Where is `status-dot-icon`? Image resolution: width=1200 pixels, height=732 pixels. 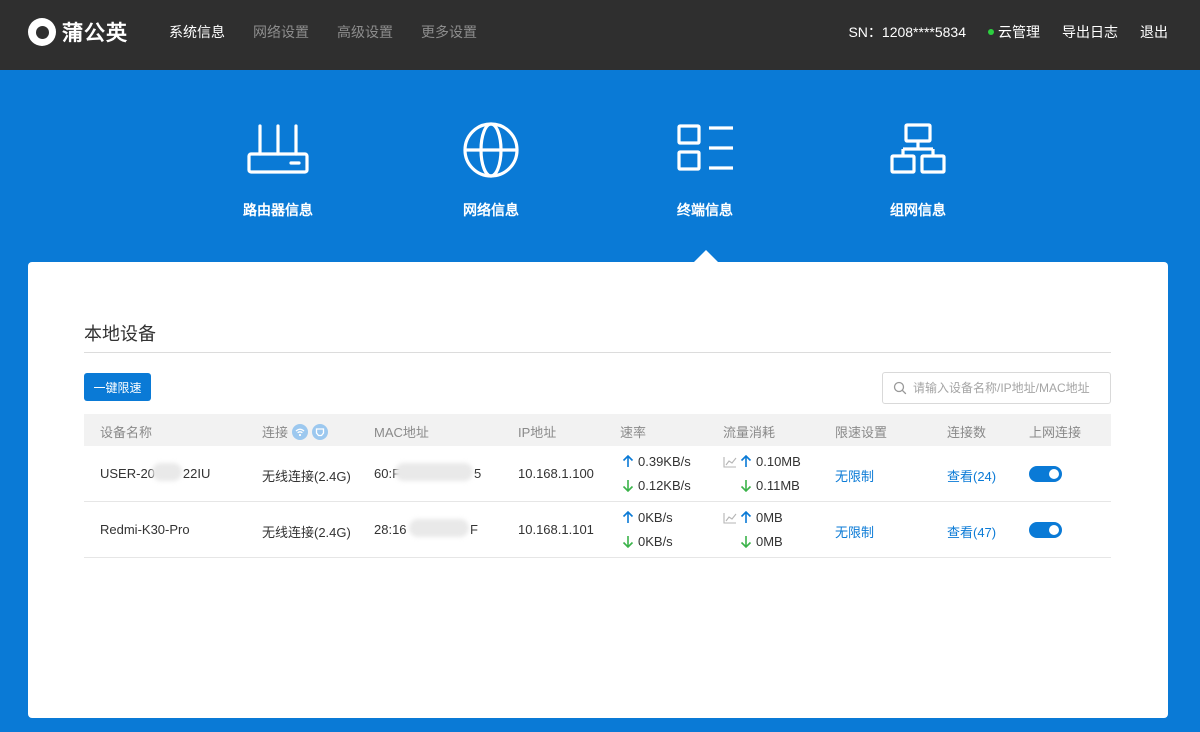 status-dot-icon is located at coordinates (991, 32).